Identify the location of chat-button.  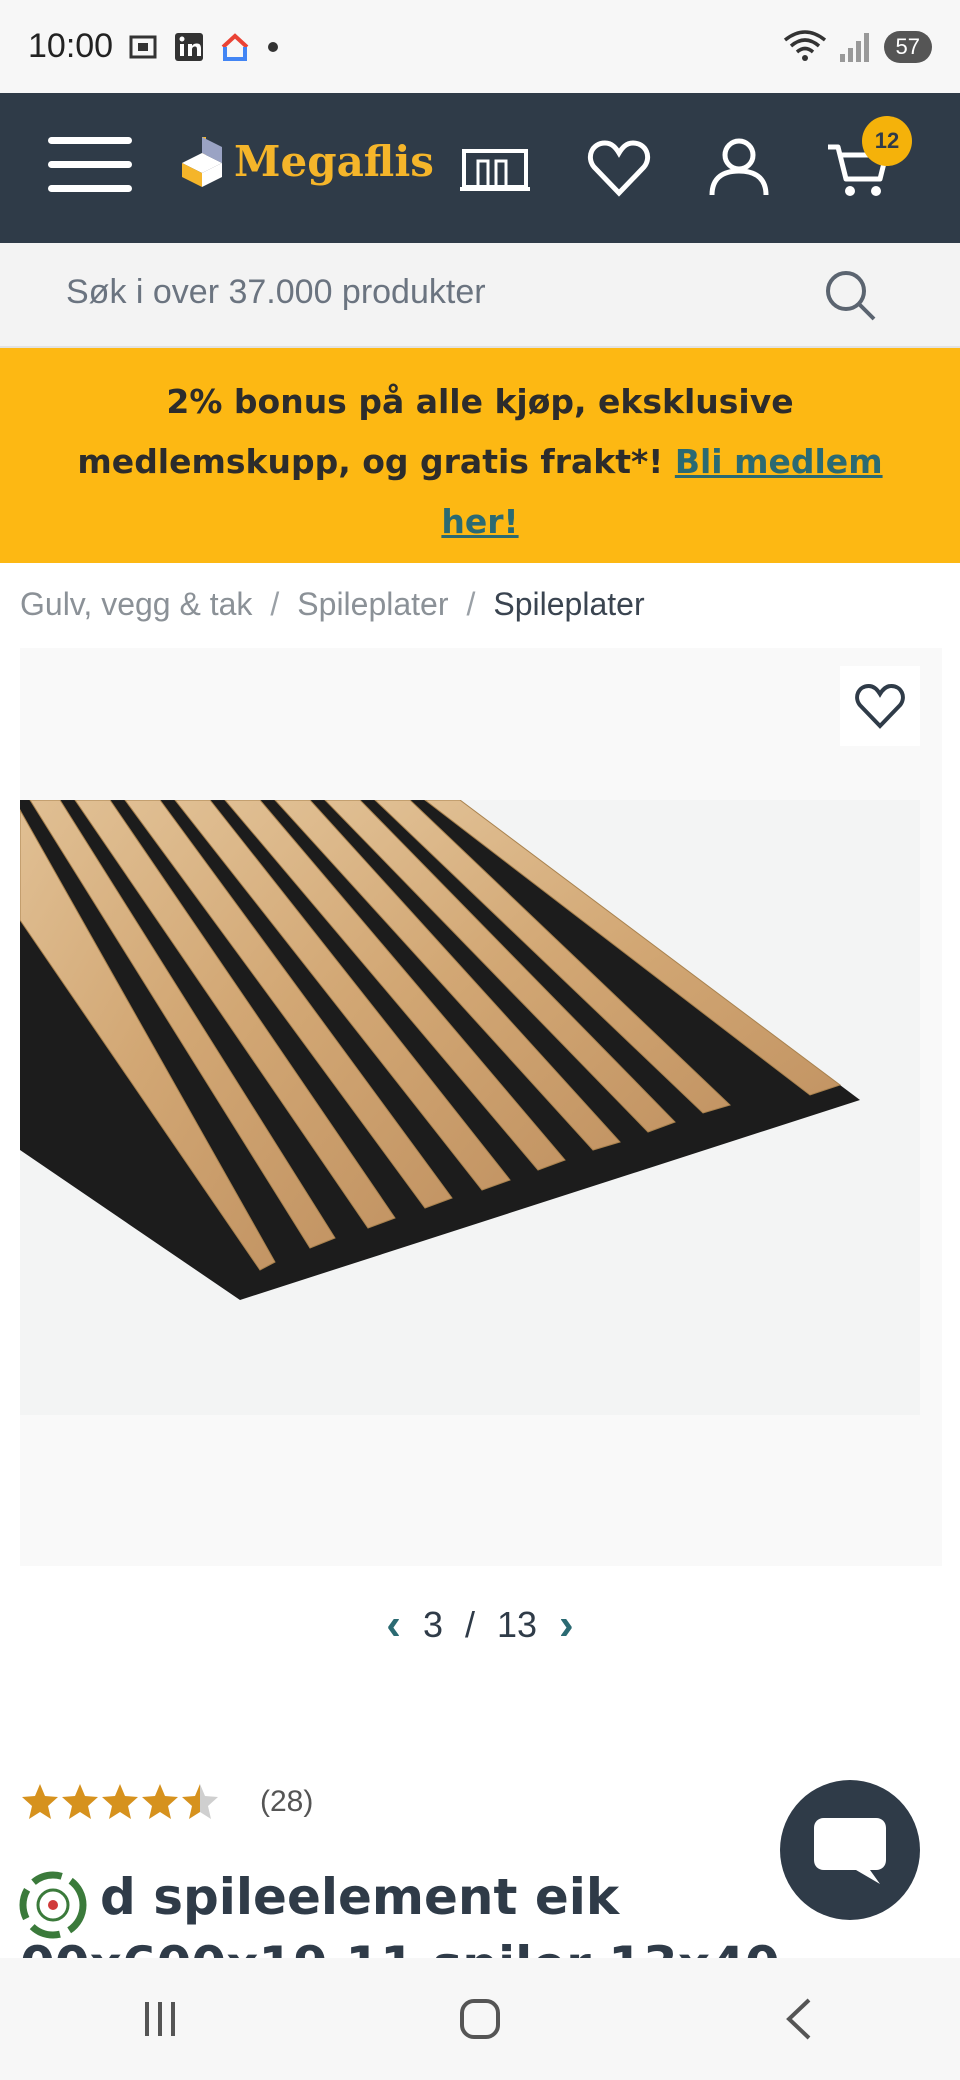
(850, 1850).